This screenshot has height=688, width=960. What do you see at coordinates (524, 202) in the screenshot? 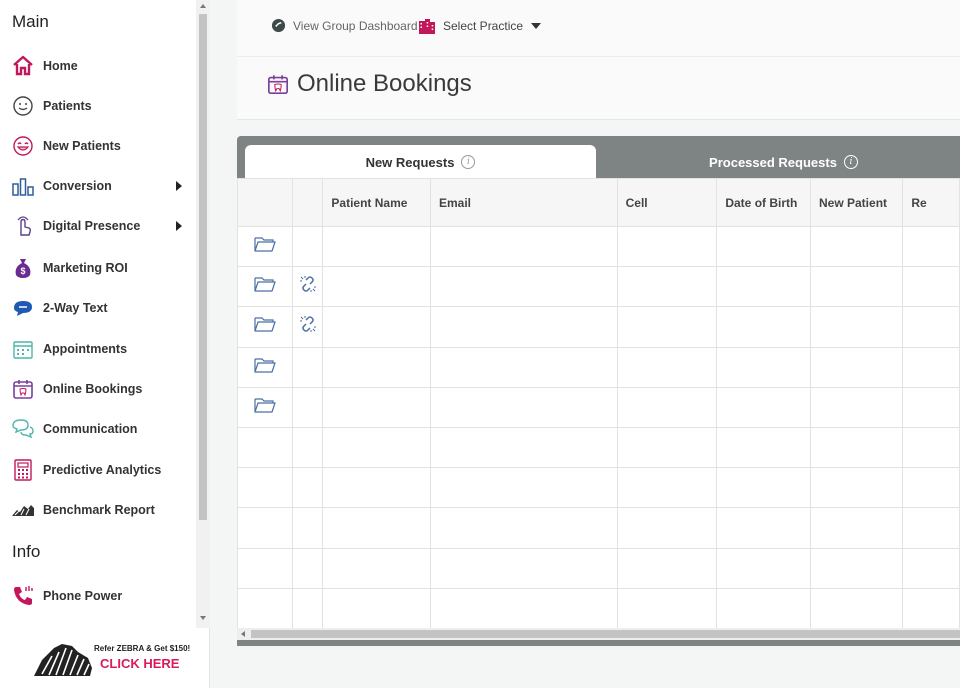
I see `column-header-email: Email` at bounding box center [524, 202].